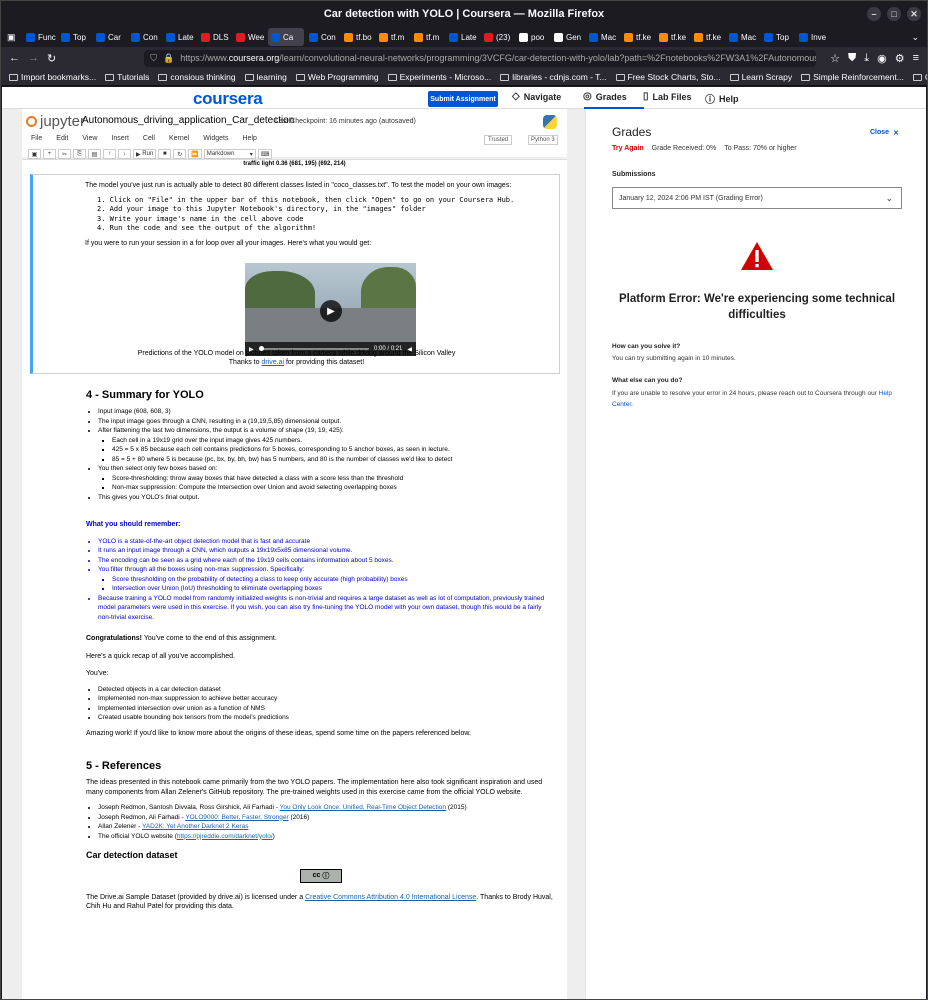  What do you see at coordinates (89, 141) in the screenshot?
I see `menu-item-view: View` at bounding box center [89, 141].